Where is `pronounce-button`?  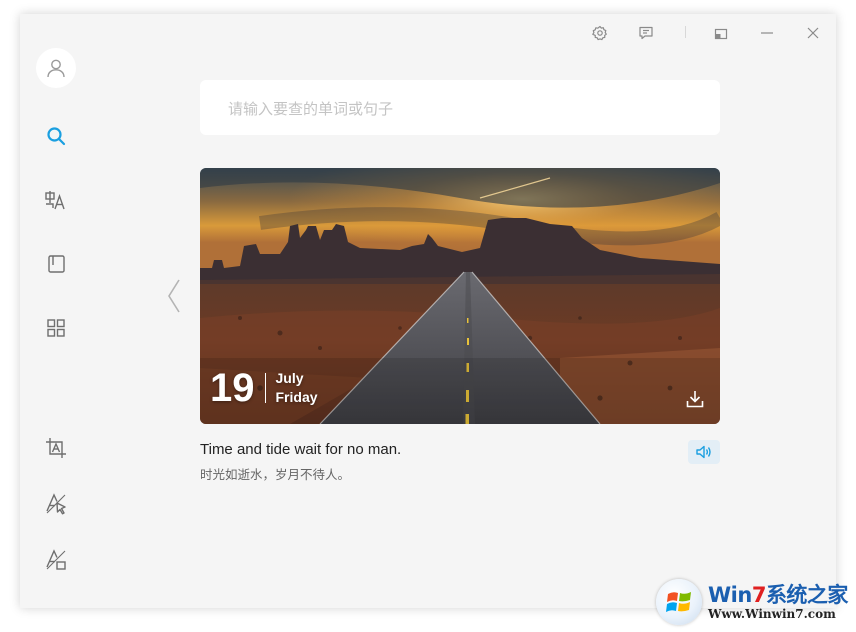
pronounce-button is located at coordinates (704, 452).